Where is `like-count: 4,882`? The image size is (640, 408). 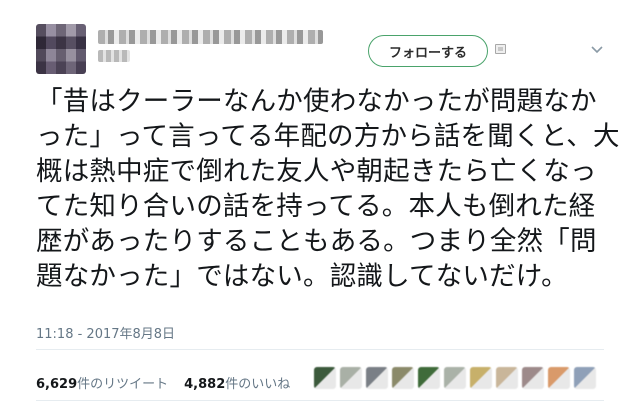 like-count: 4,882 is located at coordinates (205, 384).